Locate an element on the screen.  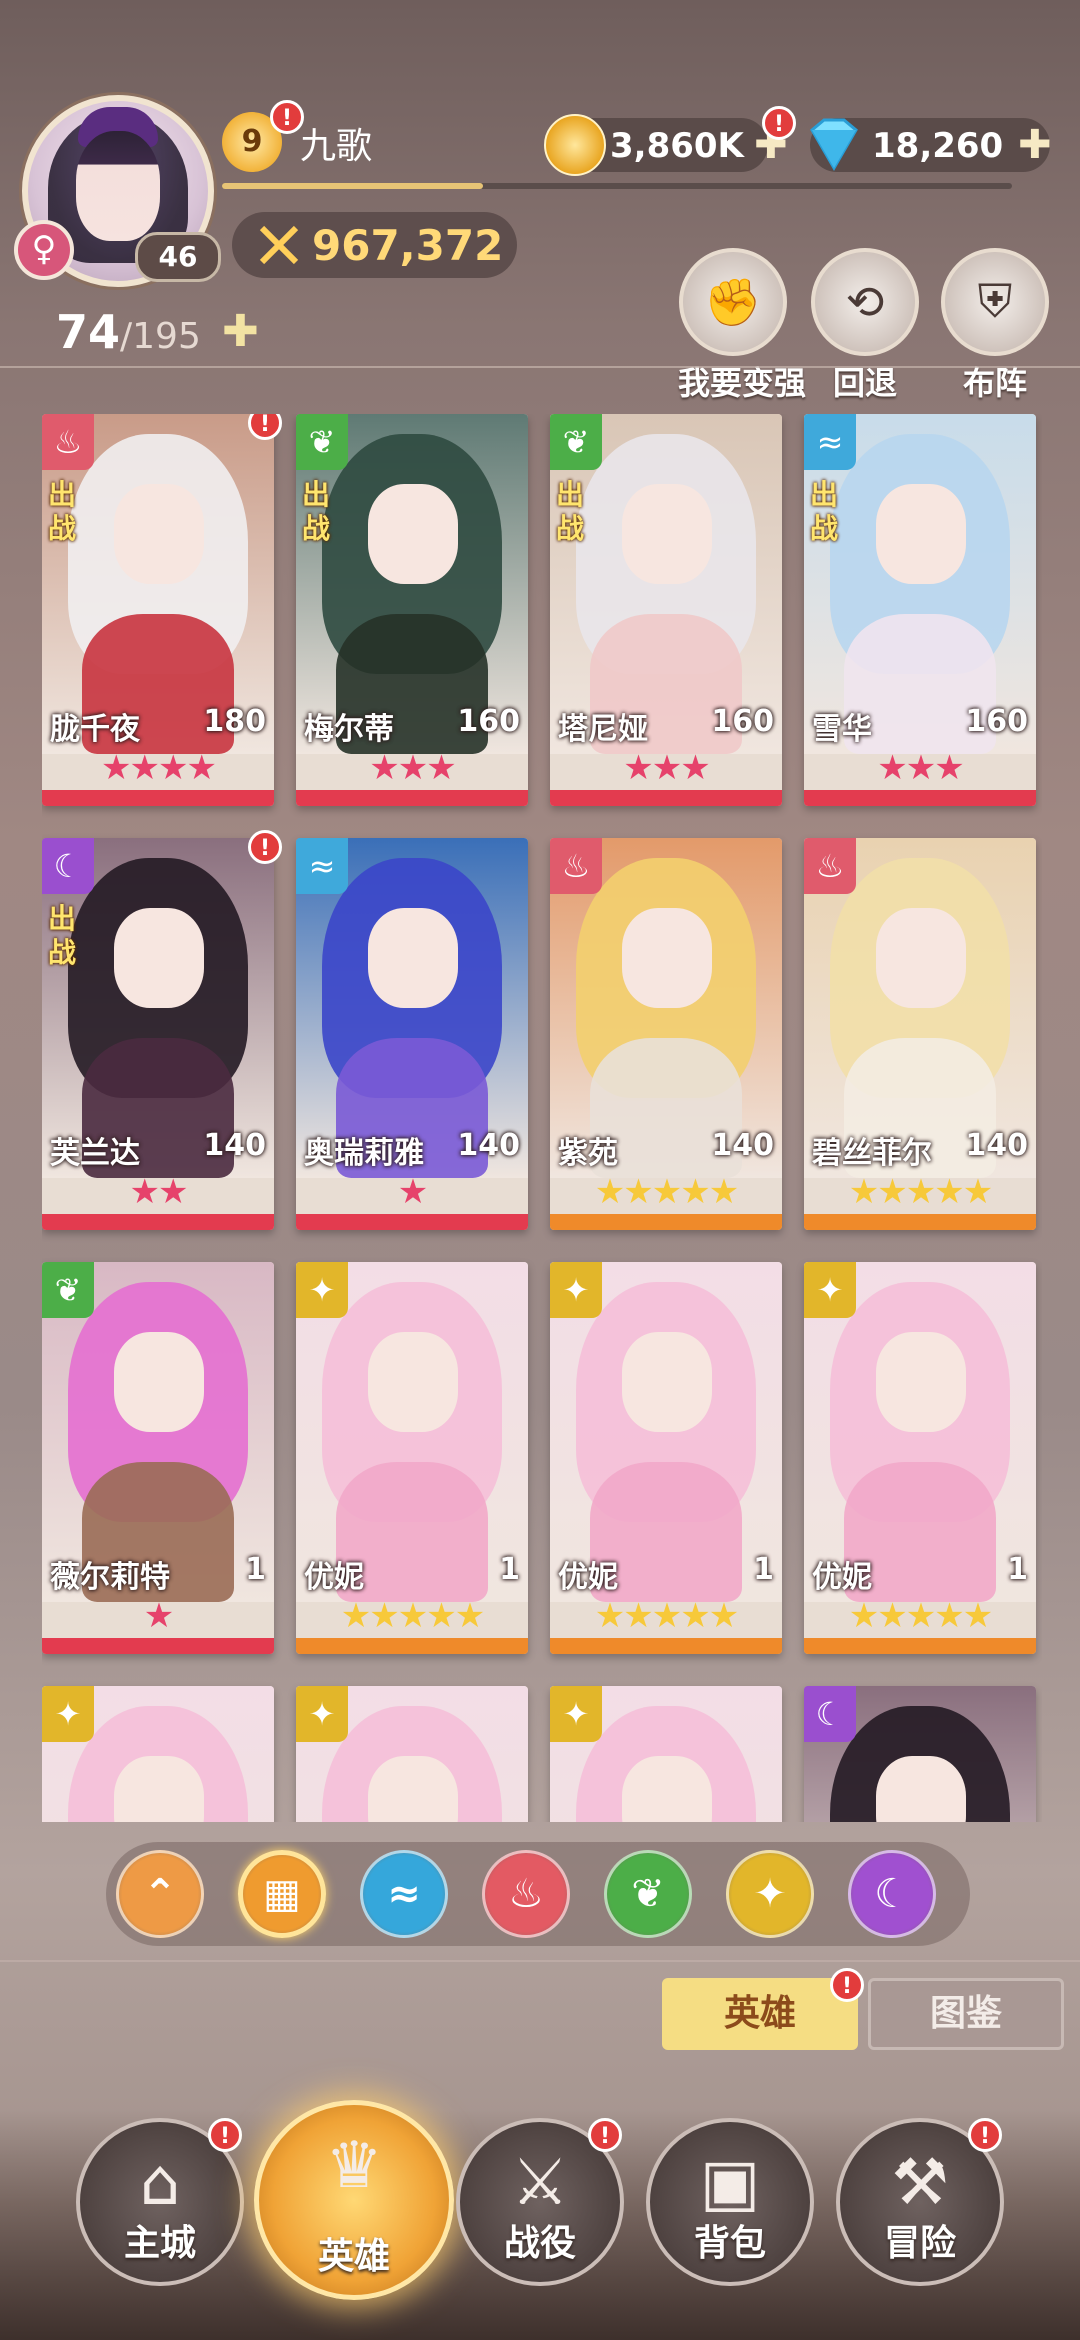
hero-card: ❦ 薇尔莉特 1 ★ is located at coordinates (158, 1458).